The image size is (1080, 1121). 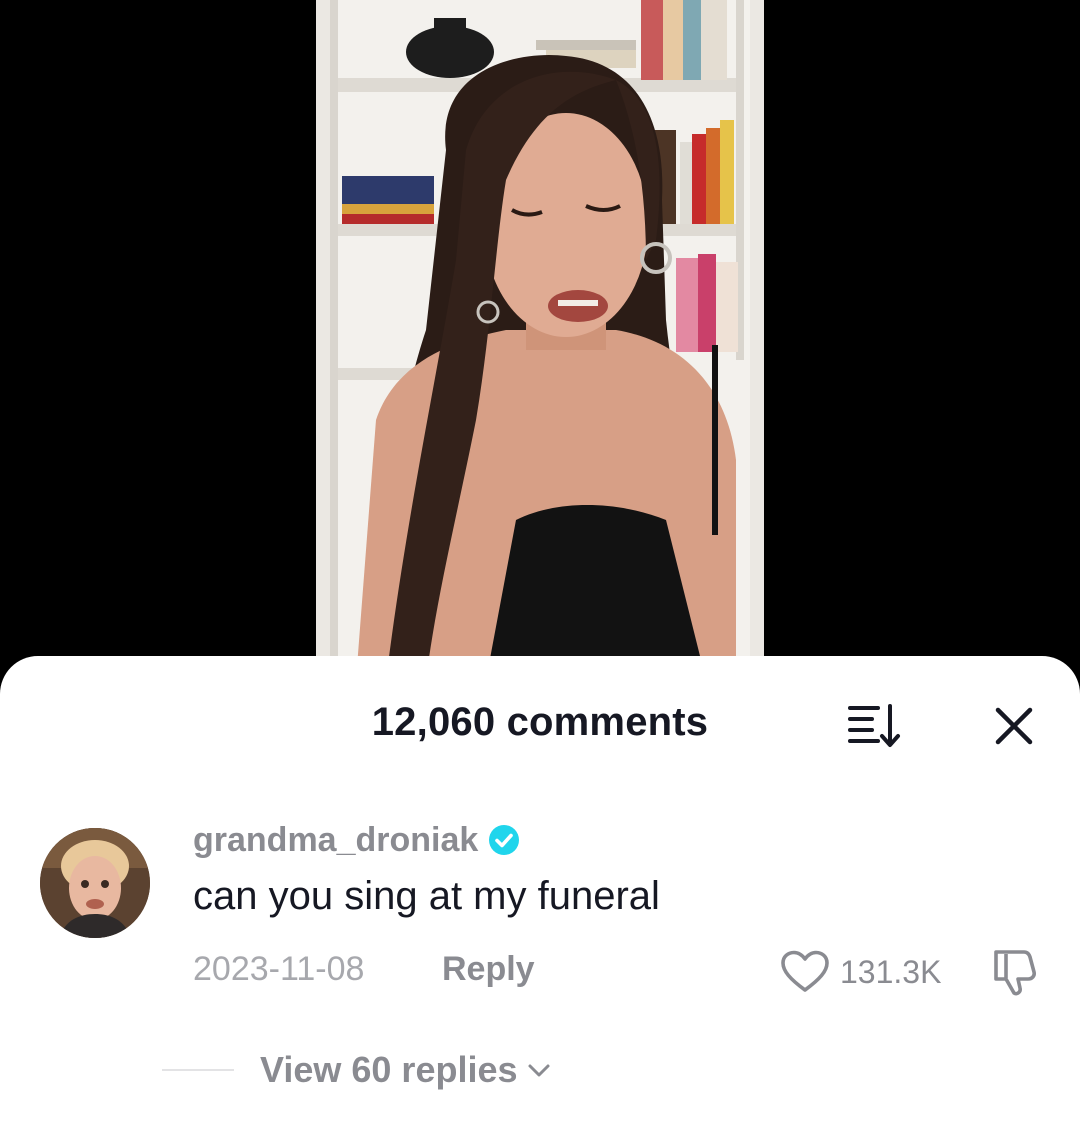 I want to click on avatar-image, so click(x=95, y=883).